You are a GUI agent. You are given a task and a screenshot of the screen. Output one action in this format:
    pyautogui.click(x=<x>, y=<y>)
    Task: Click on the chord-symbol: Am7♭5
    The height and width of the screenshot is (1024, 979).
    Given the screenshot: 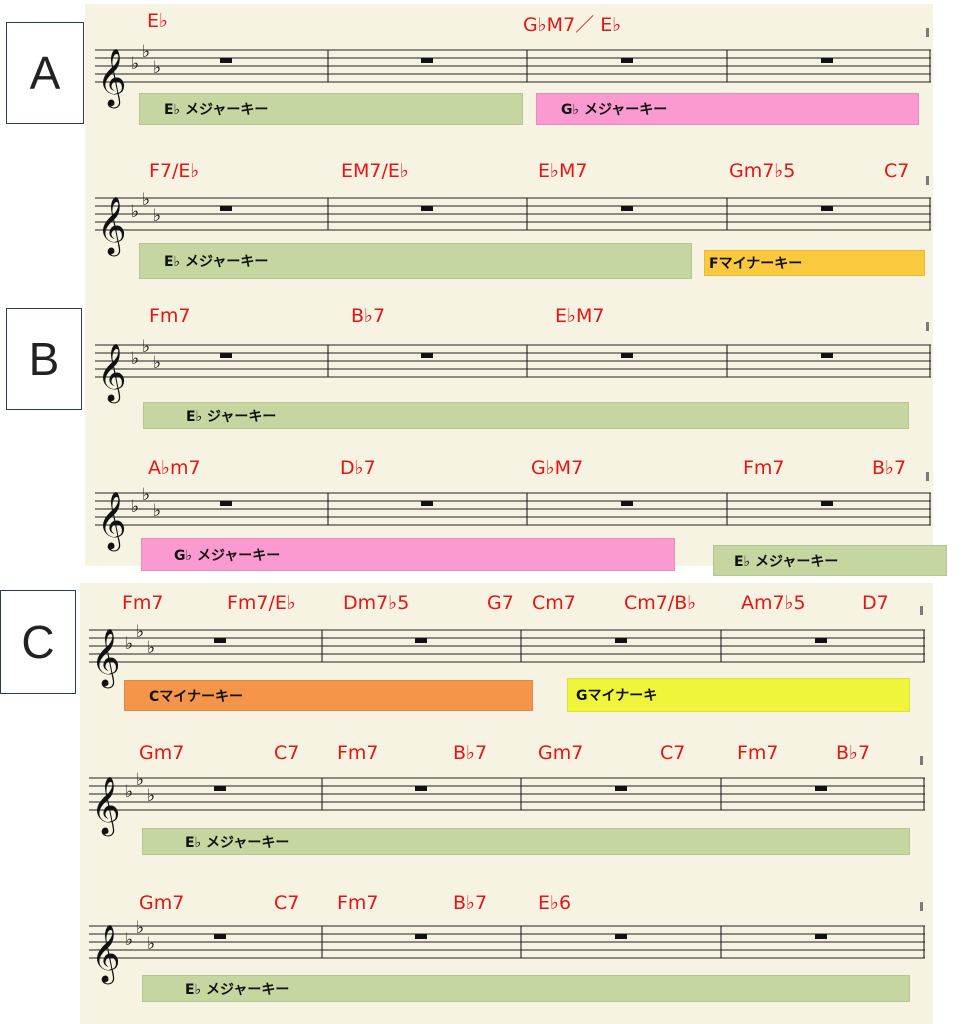 What is the action you would take?
    pyautogui.click(x=773, y=603)
    